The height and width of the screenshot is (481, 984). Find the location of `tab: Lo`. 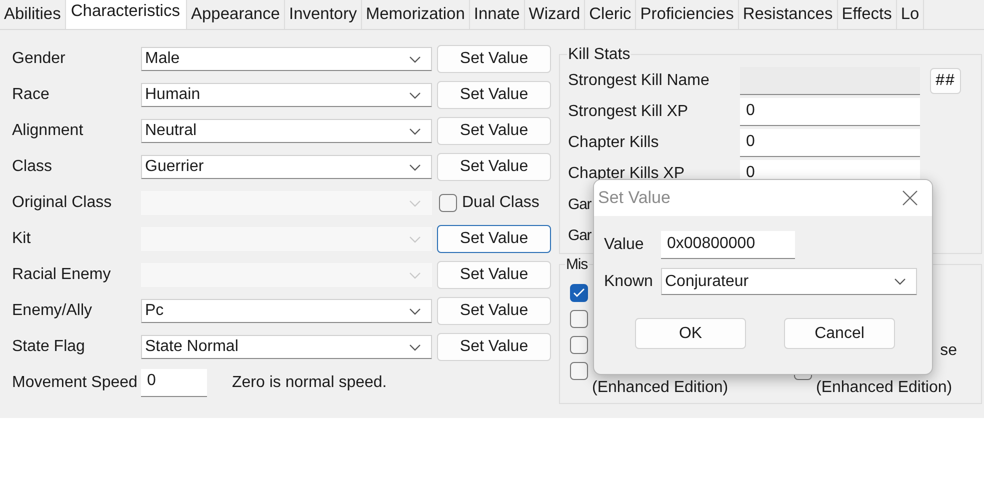

tab: Lo is located at coordinates (910, 14).